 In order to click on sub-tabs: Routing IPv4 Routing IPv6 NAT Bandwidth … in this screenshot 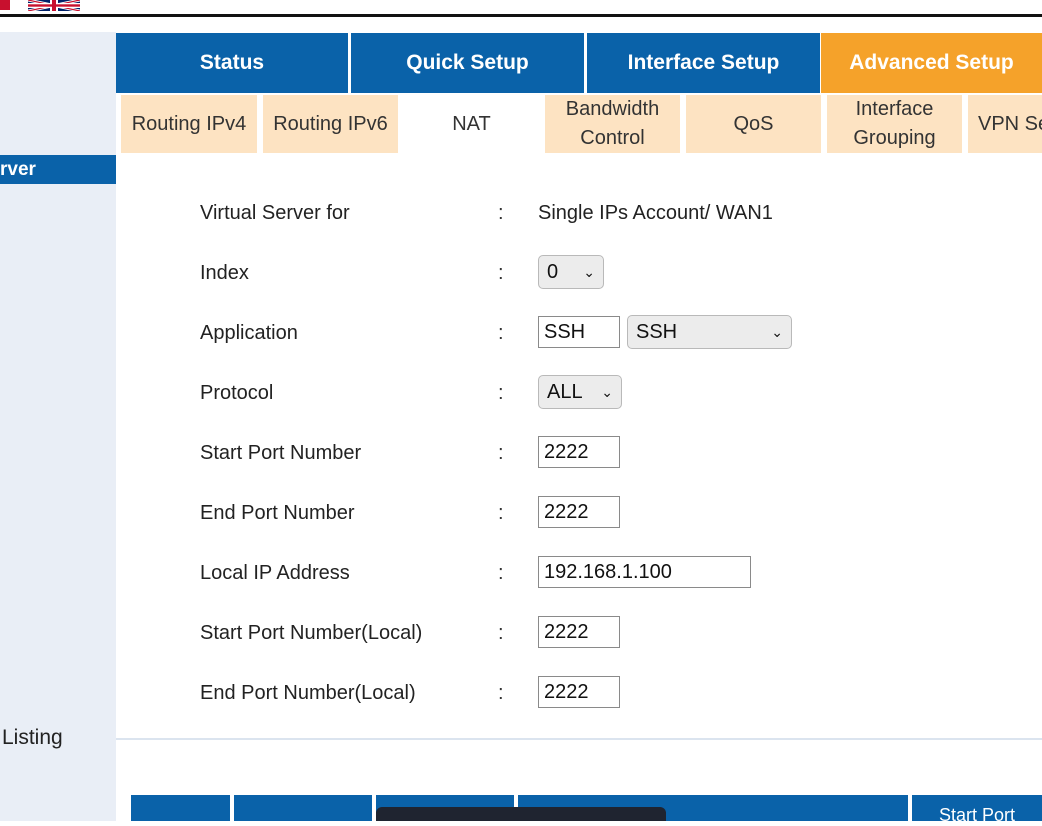, I will do `click(579, 124)`.